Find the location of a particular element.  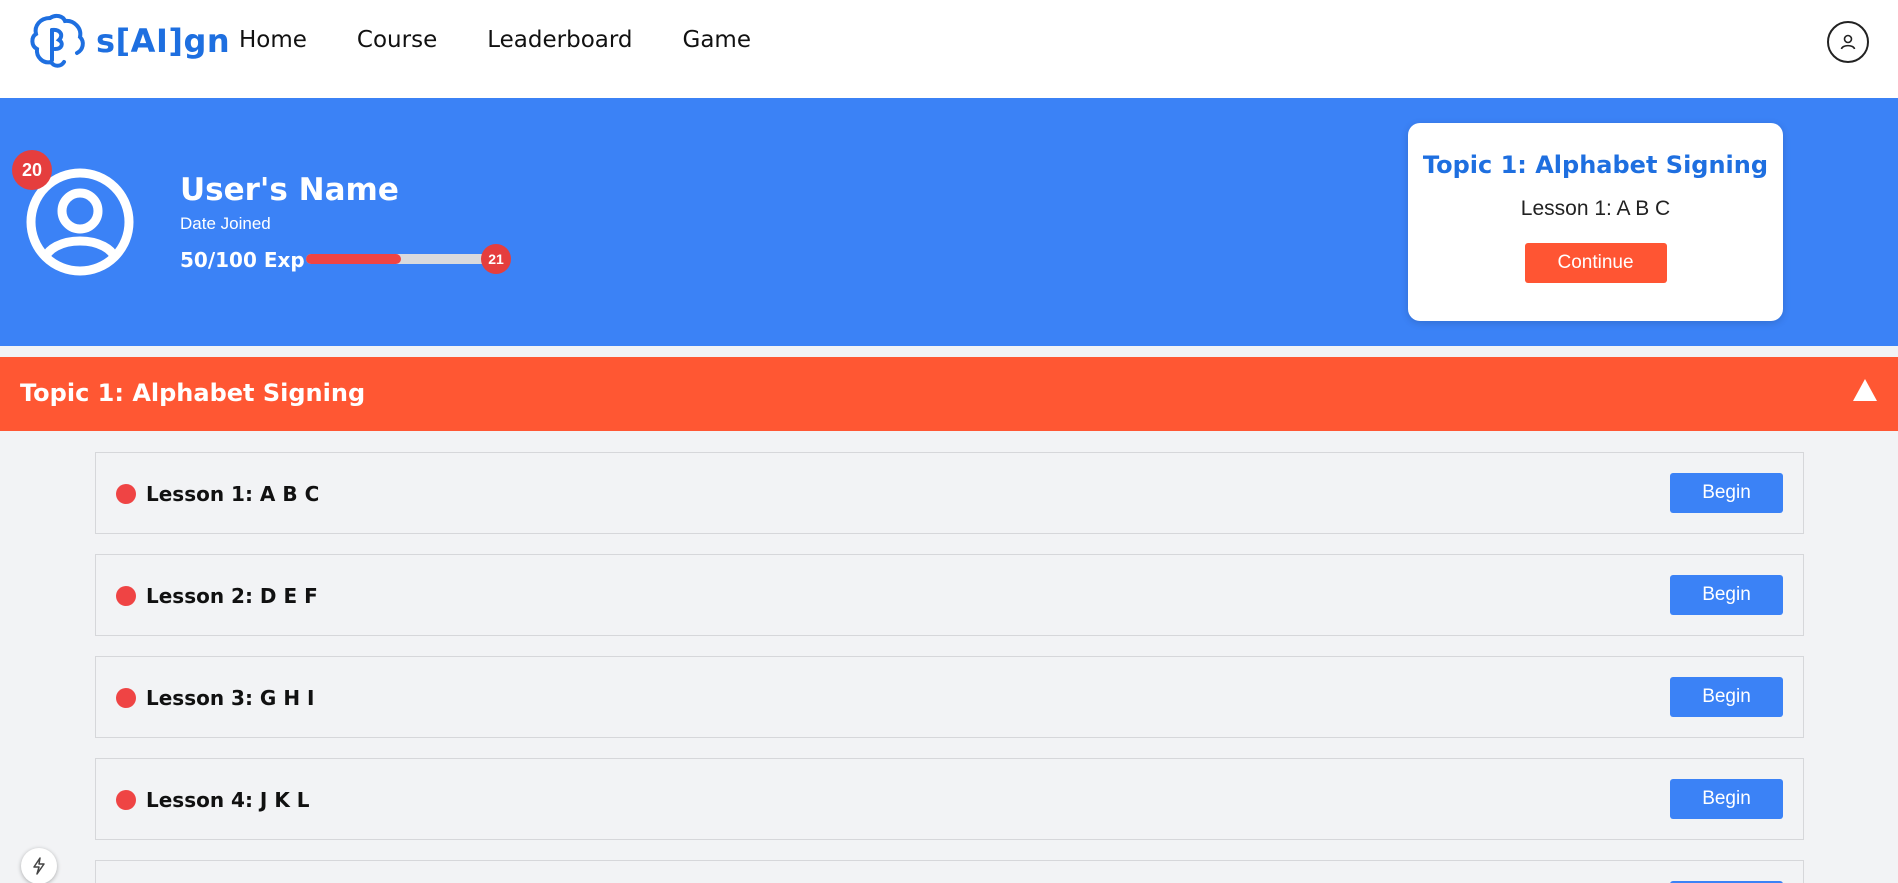

exp-text: 50/100 Exp is located at coordinates (242, 260).